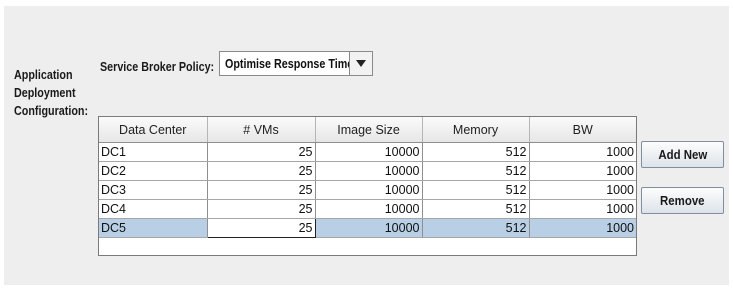 The image size is (733, 289). I want to click on cell-datacenter: DC1, so click(153, 152).